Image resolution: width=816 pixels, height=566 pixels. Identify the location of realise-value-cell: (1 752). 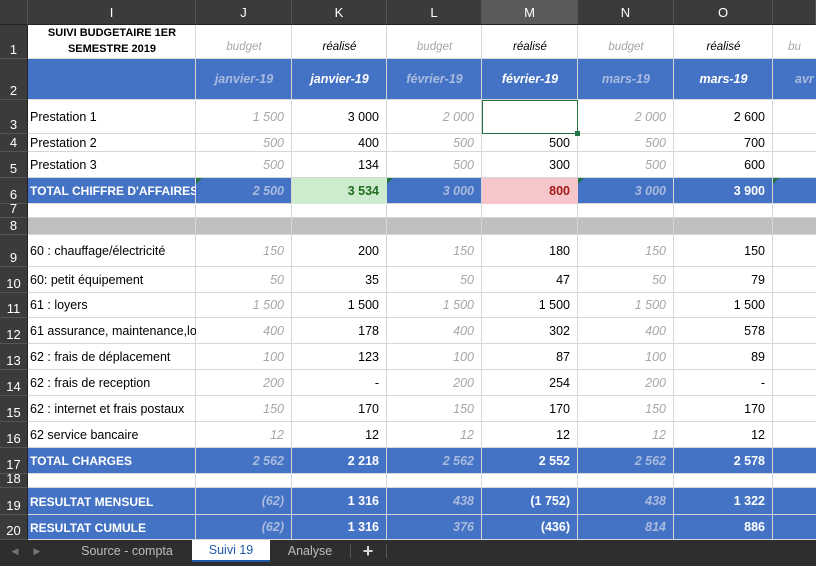
(530, 501).